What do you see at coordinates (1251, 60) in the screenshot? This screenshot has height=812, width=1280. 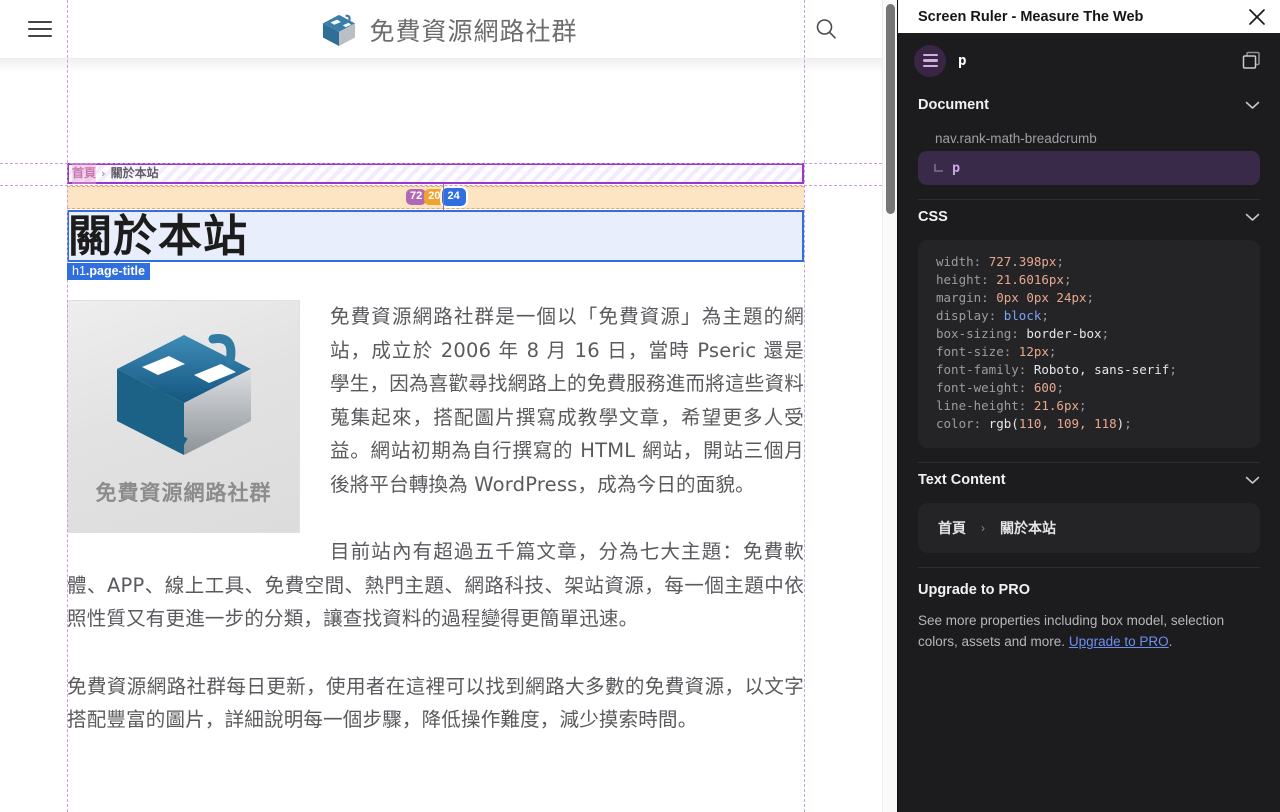 I see `copy-icon` at bounding box center [1251, 60].